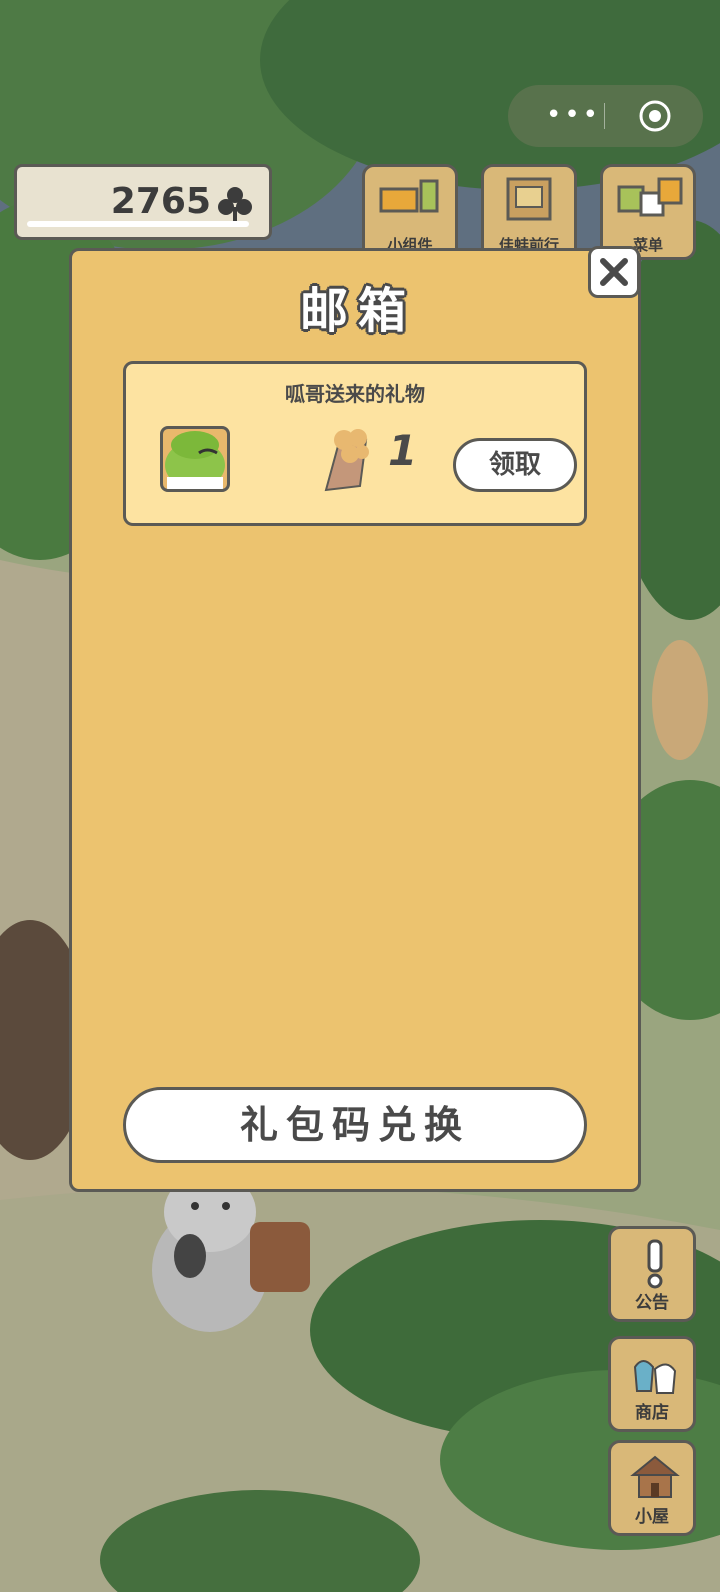  What do you see at coordinates (357, 311) in the screenshot?
I see `mailbox-title: 邮箱` at bounding box center [357, 311].